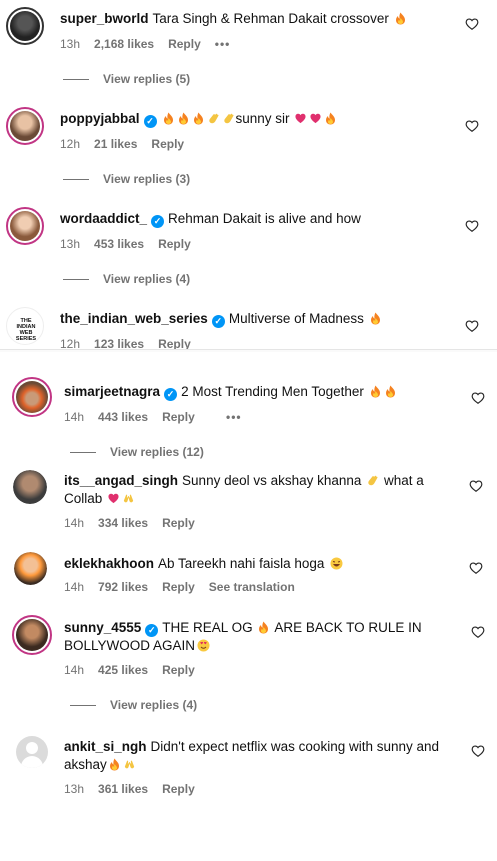 The image size is (497, 861). I want to click on like-count: 443 likes, so click(123, 417).